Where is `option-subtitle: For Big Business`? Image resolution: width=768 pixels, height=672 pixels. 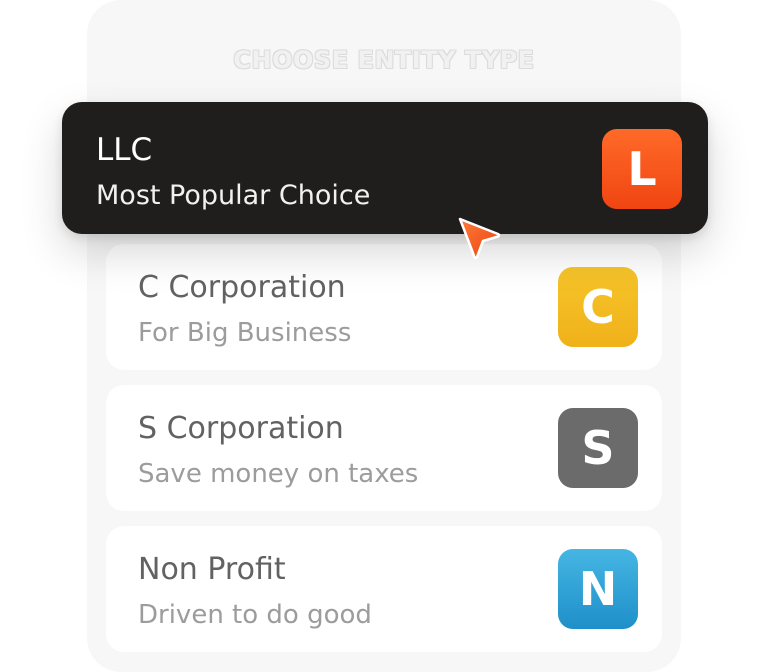 option-subtitle: For Big Business is located at coordinates (245, 333).